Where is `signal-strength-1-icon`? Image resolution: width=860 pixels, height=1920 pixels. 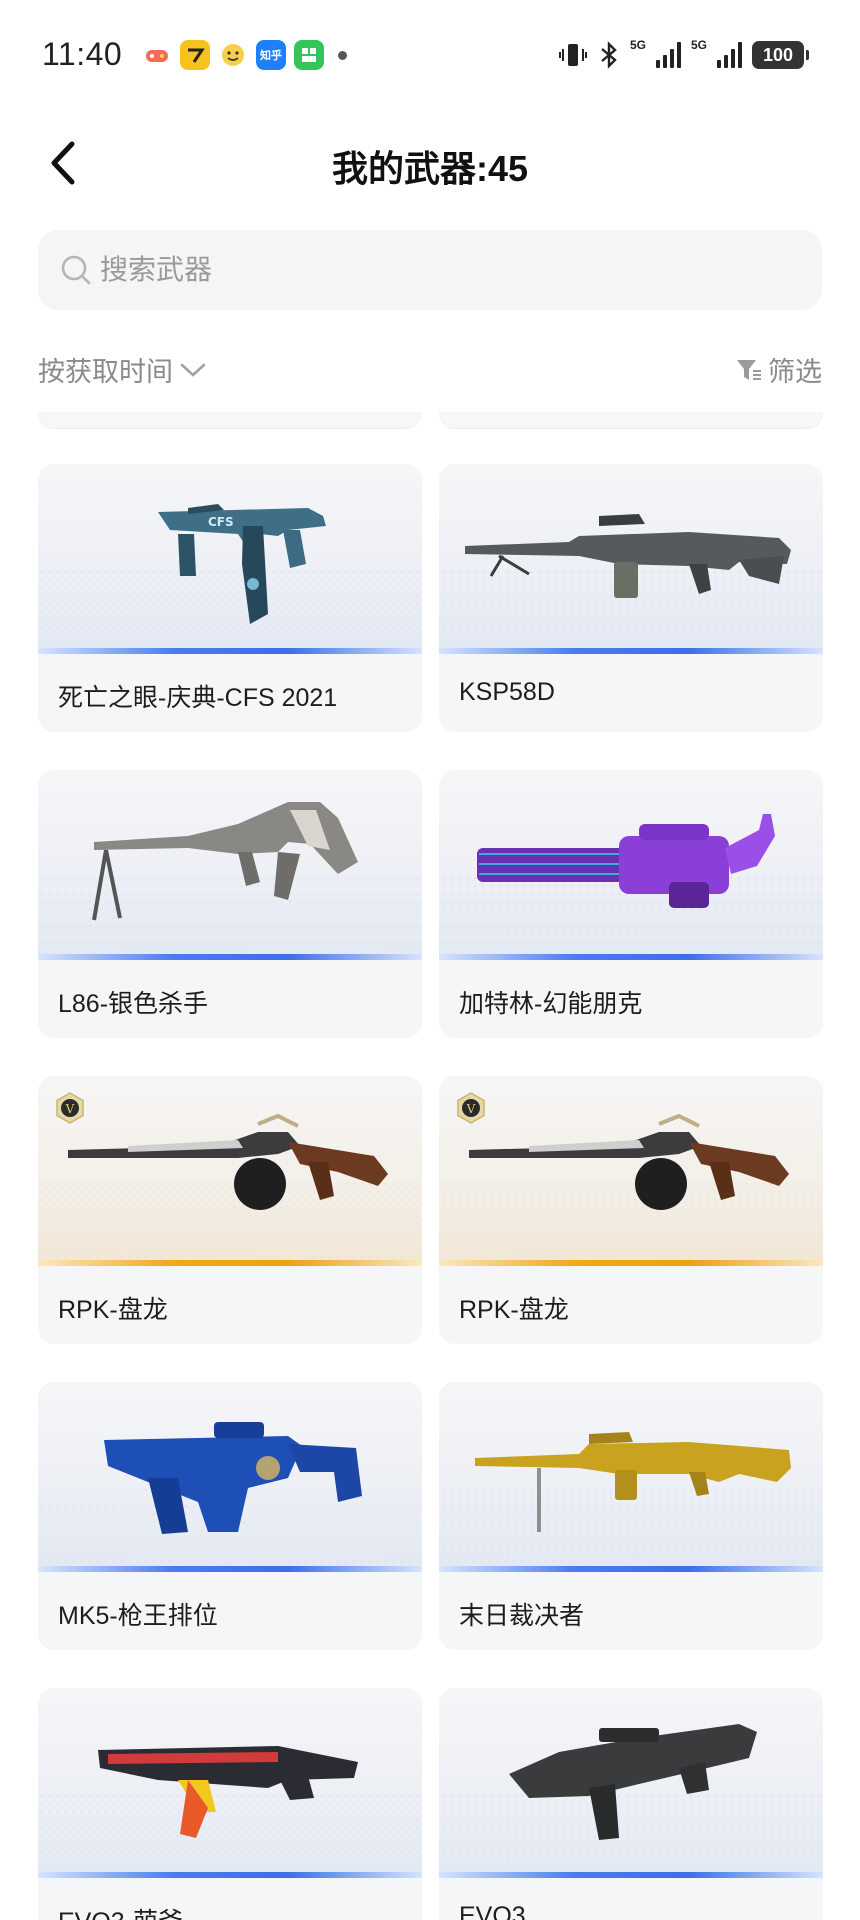 signal-strength-1-icon is located at coordinates (668, 55).